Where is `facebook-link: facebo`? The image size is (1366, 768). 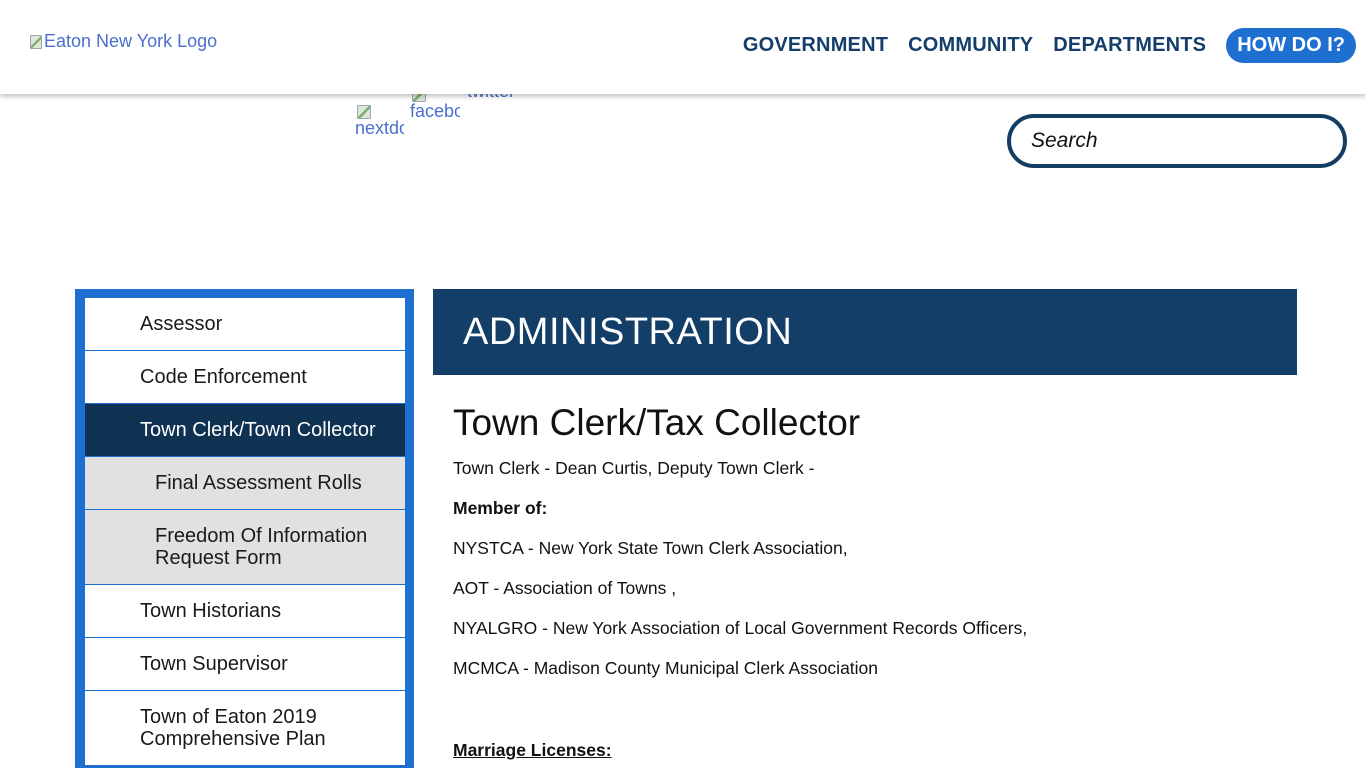
facebook-link: facebo is located at coordinates (435, 108).